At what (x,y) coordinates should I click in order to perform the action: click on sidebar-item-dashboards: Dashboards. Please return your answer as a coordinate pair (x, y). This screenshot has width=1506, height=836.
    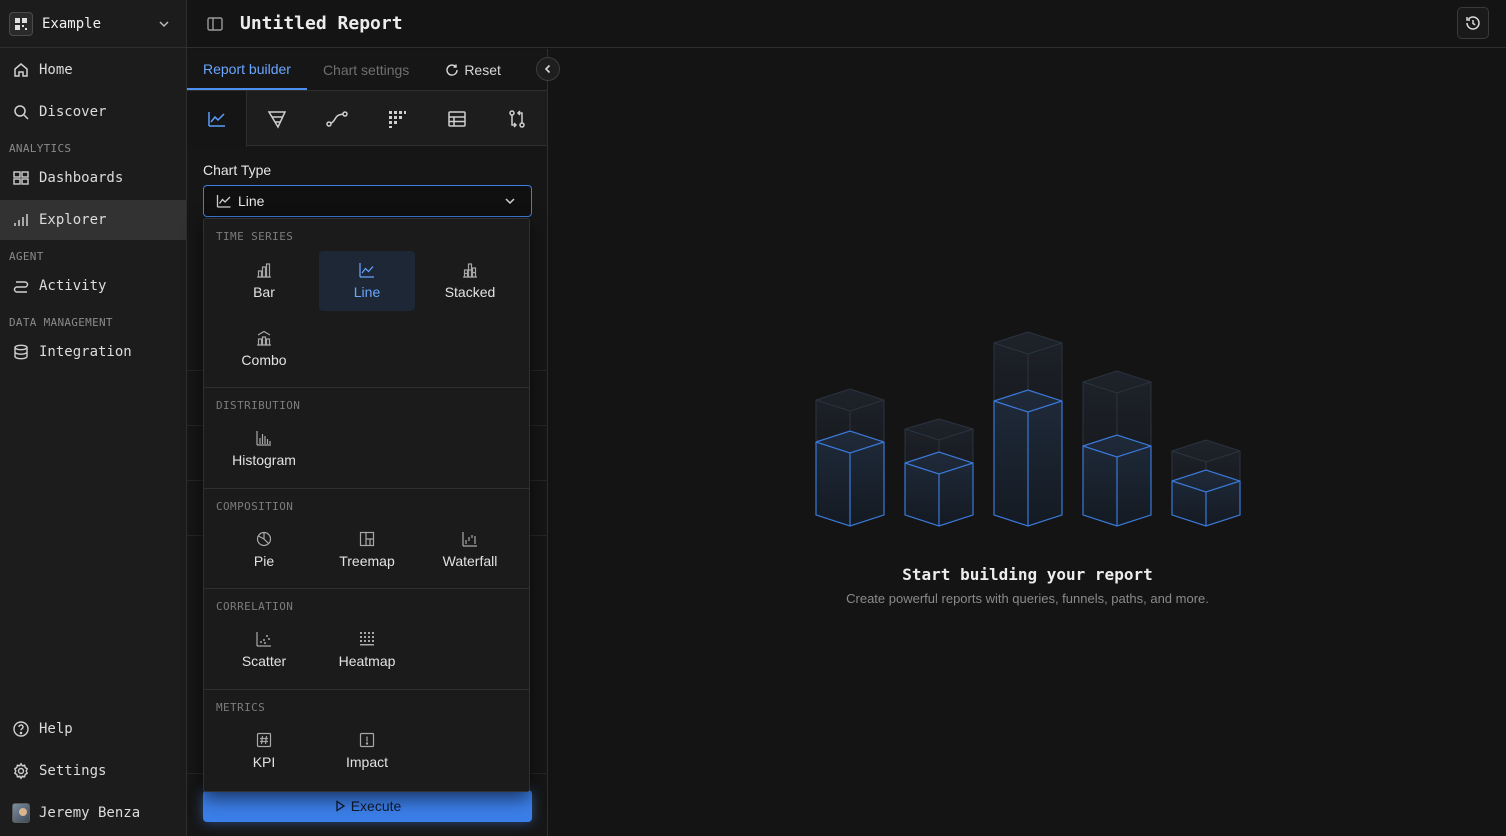
    Looking at the image, I should click on (93, 178).